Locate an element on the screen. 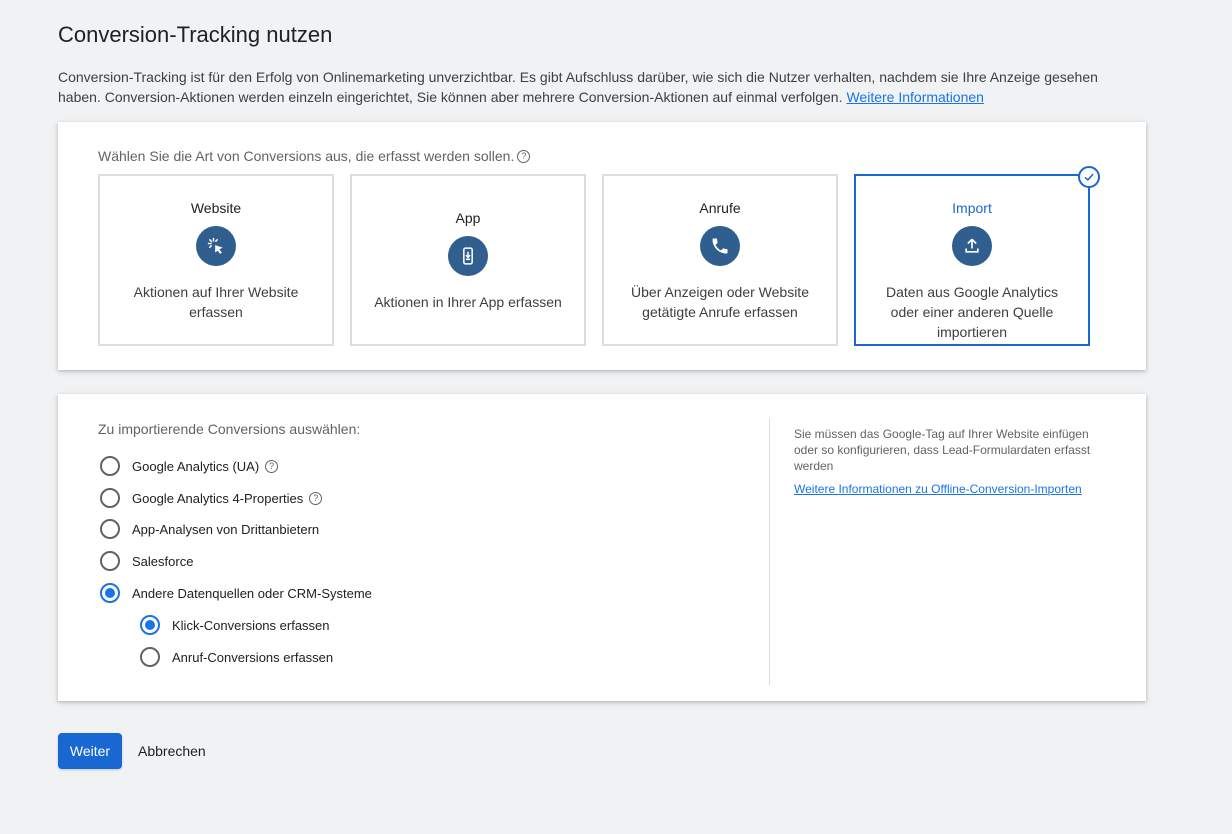  vertical-divider is located at coordinates (769, 551).